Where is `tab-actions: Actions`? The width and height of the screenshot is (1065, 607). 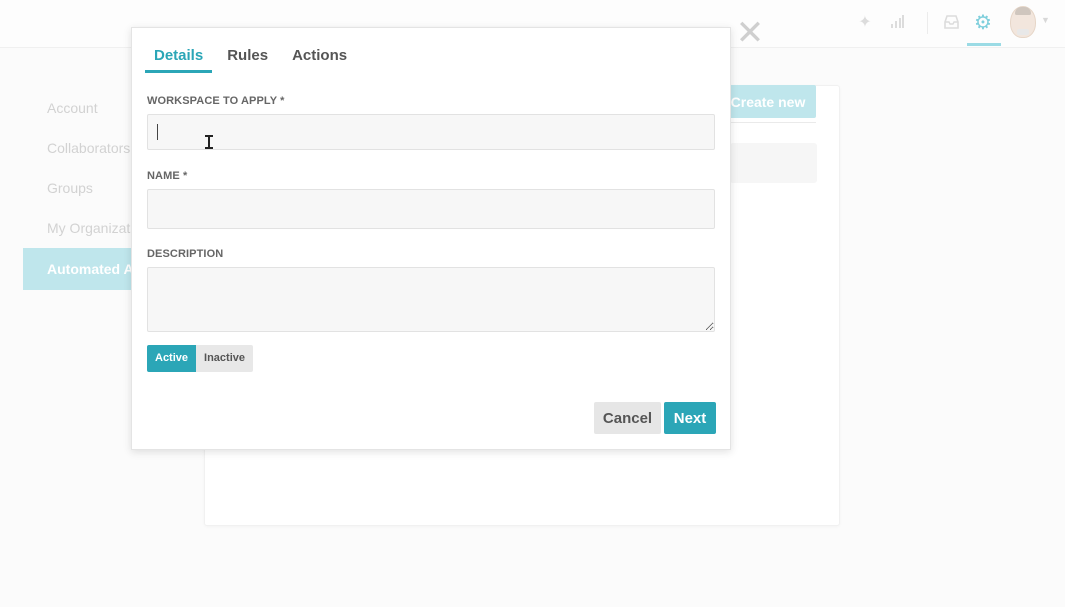 tab-actions: Actions is located at coordinates (319, 56).